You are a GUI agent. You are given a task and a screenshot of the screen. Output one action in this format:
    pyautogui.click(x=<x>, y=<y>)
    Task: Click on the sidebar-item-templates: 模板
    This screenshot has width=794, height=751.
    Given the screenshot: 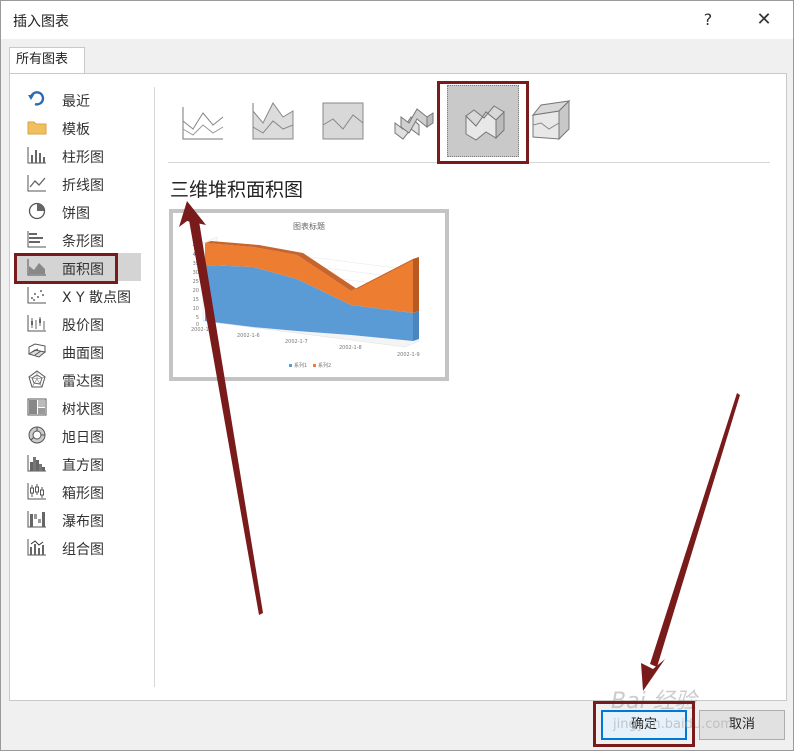 What is the action you would take?
    pyautogui.click(x=78, y=127)
    